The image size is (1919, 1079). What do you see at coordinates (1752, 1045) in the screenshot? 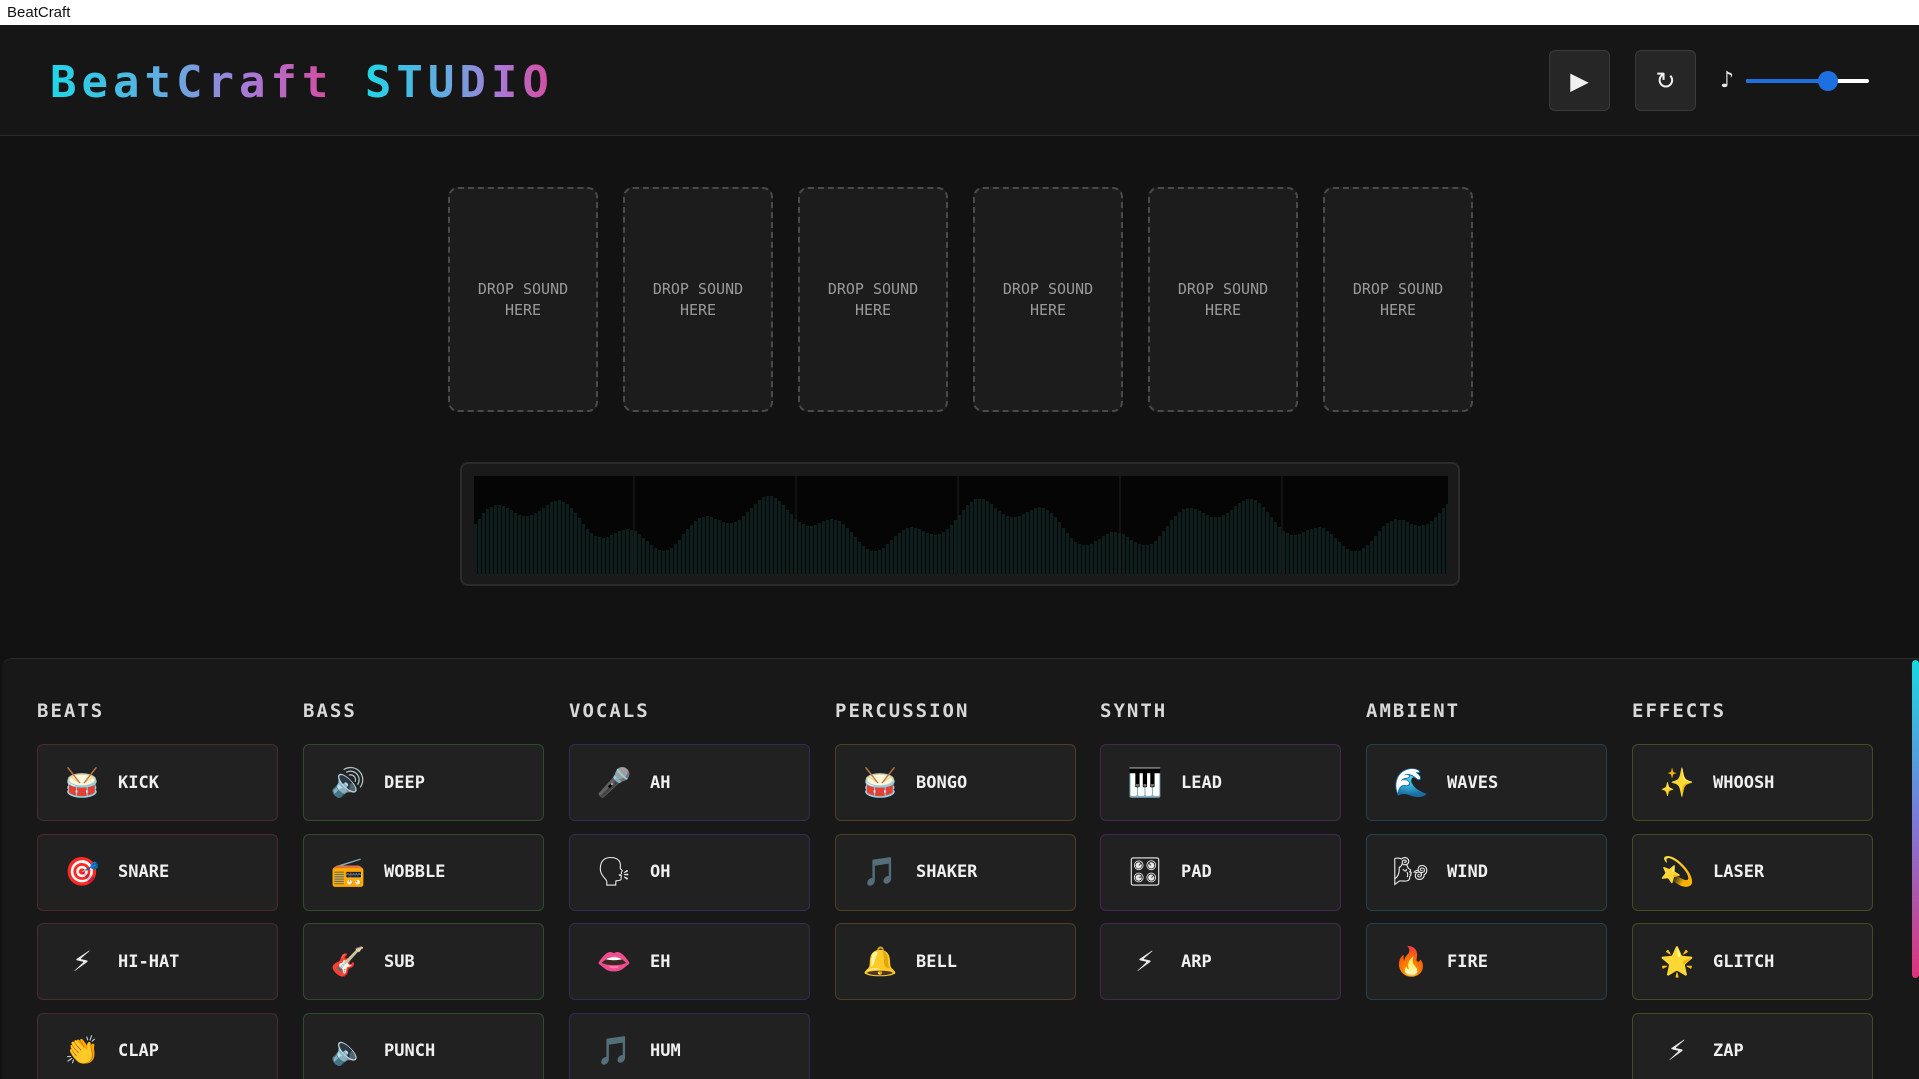
I see `sound-button-zap: ⚡ ZAP` at bounding box center [1752, 1045].